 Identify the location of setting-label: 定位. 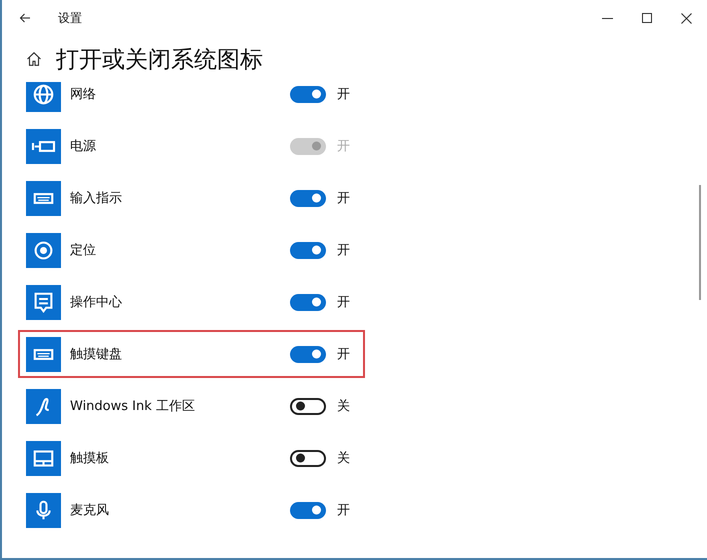
(83, 250).